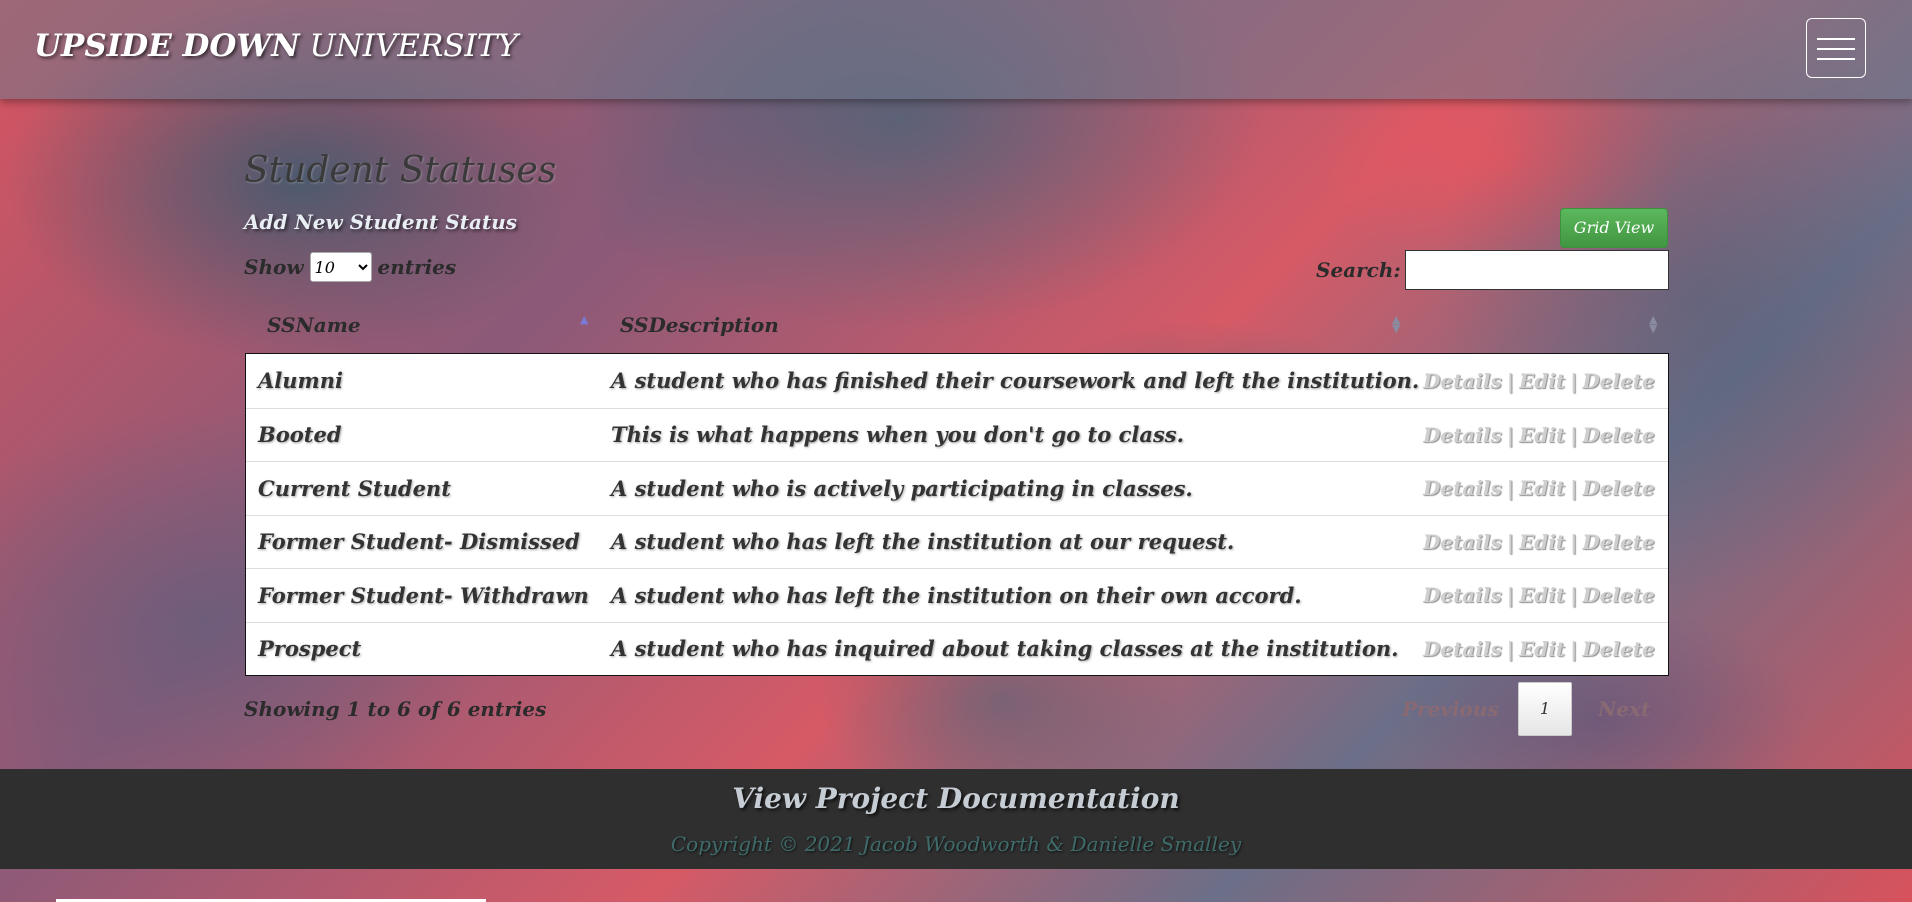 The image size is (1912, 902). What do you see at coordinates (1450, 709) in the screenshot?
I see `previous-page-button: Previous` at bounding box center [1450, 709].